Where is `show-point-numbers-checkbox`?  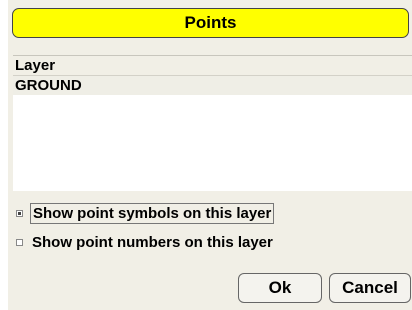 show-point-numbers-checkbox is located at coordinates (19, 242).